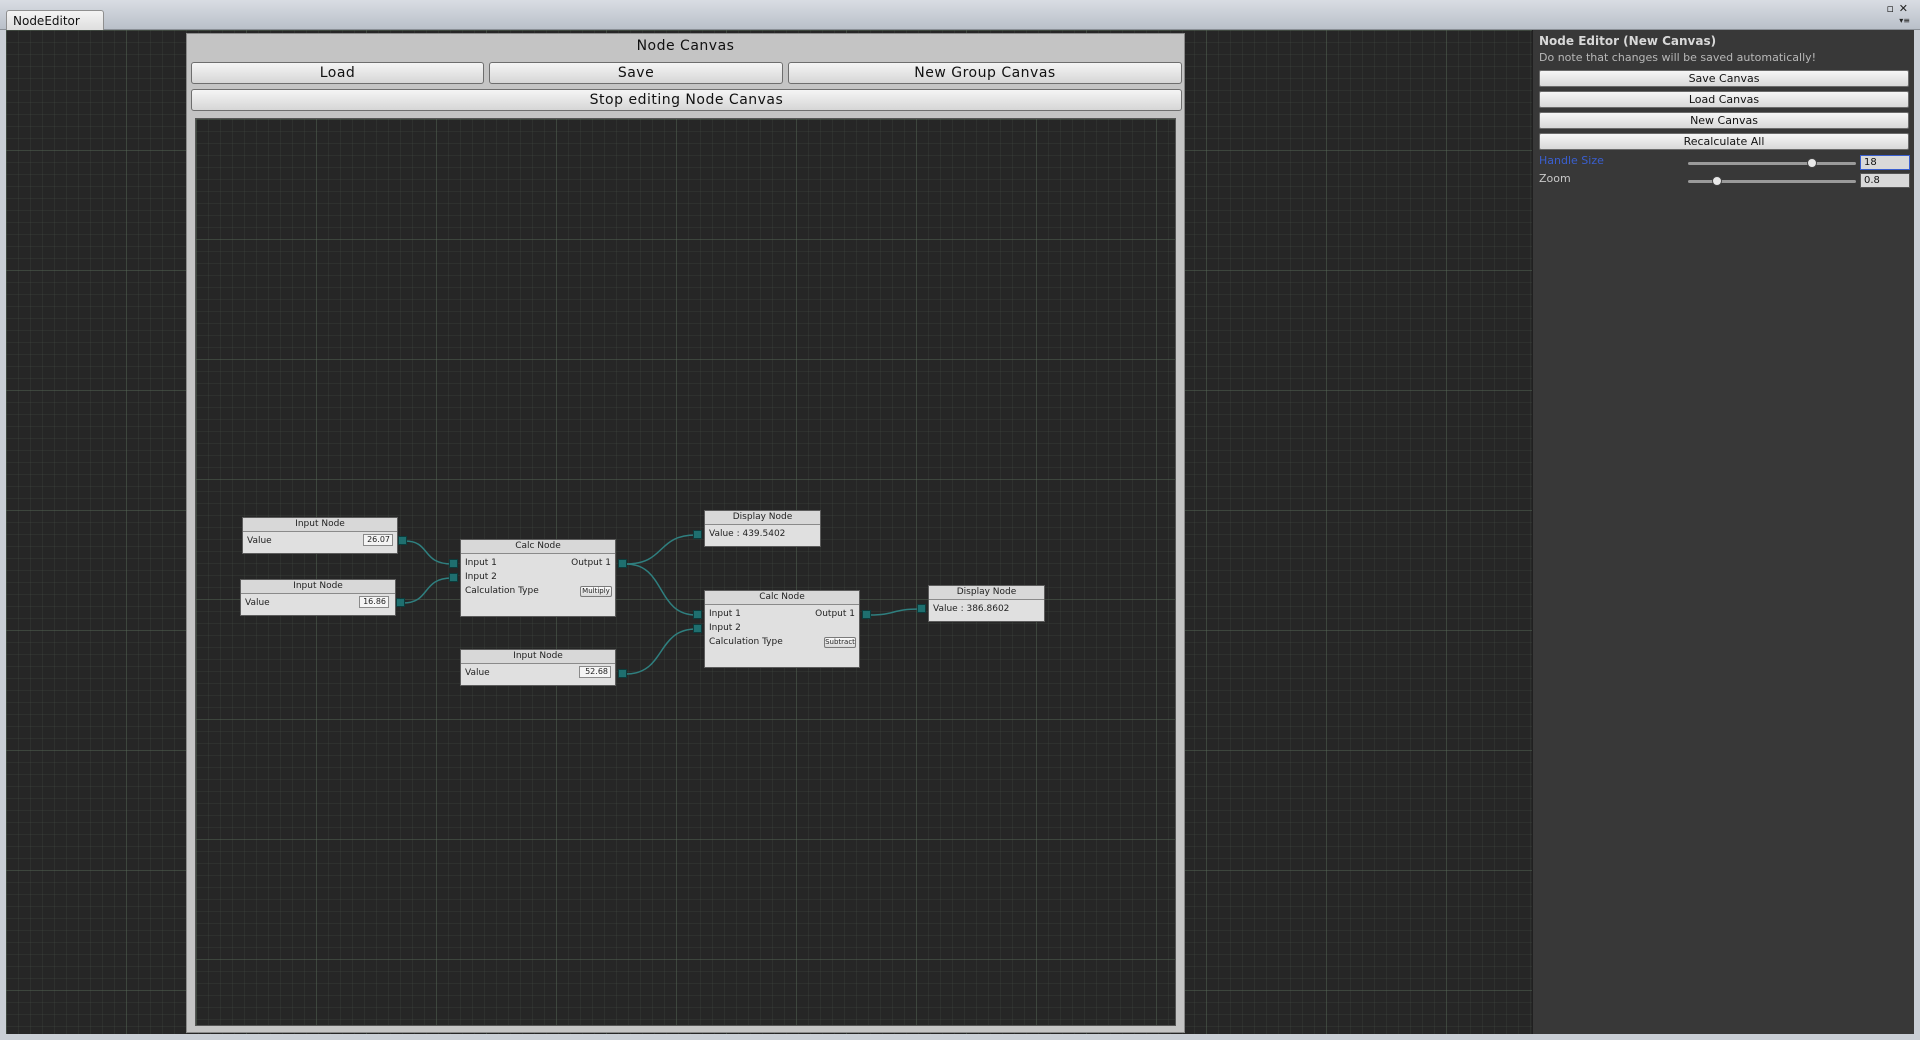  Describe the element at coordinates (1890, 8) in the screenshot. I see `maximize-icon: ▫` at that location.